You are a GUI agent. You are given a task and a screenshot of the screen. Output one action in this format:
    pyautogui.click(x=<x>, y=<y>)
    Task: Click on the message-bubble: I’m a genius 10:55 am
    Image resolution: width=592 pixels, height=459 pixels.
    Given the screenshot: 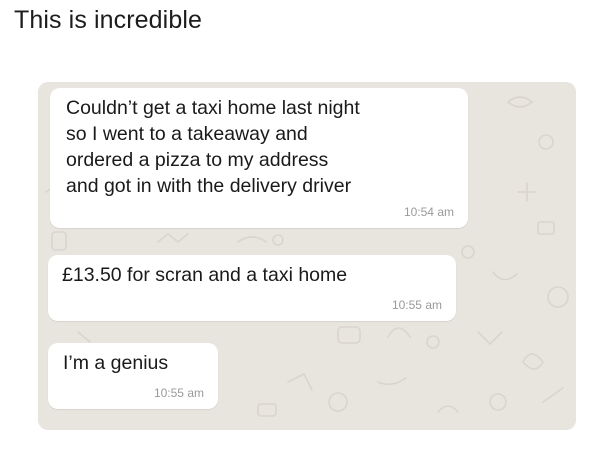 What is the action you would take?
    pyautogui.click(x=133, y=376)
    